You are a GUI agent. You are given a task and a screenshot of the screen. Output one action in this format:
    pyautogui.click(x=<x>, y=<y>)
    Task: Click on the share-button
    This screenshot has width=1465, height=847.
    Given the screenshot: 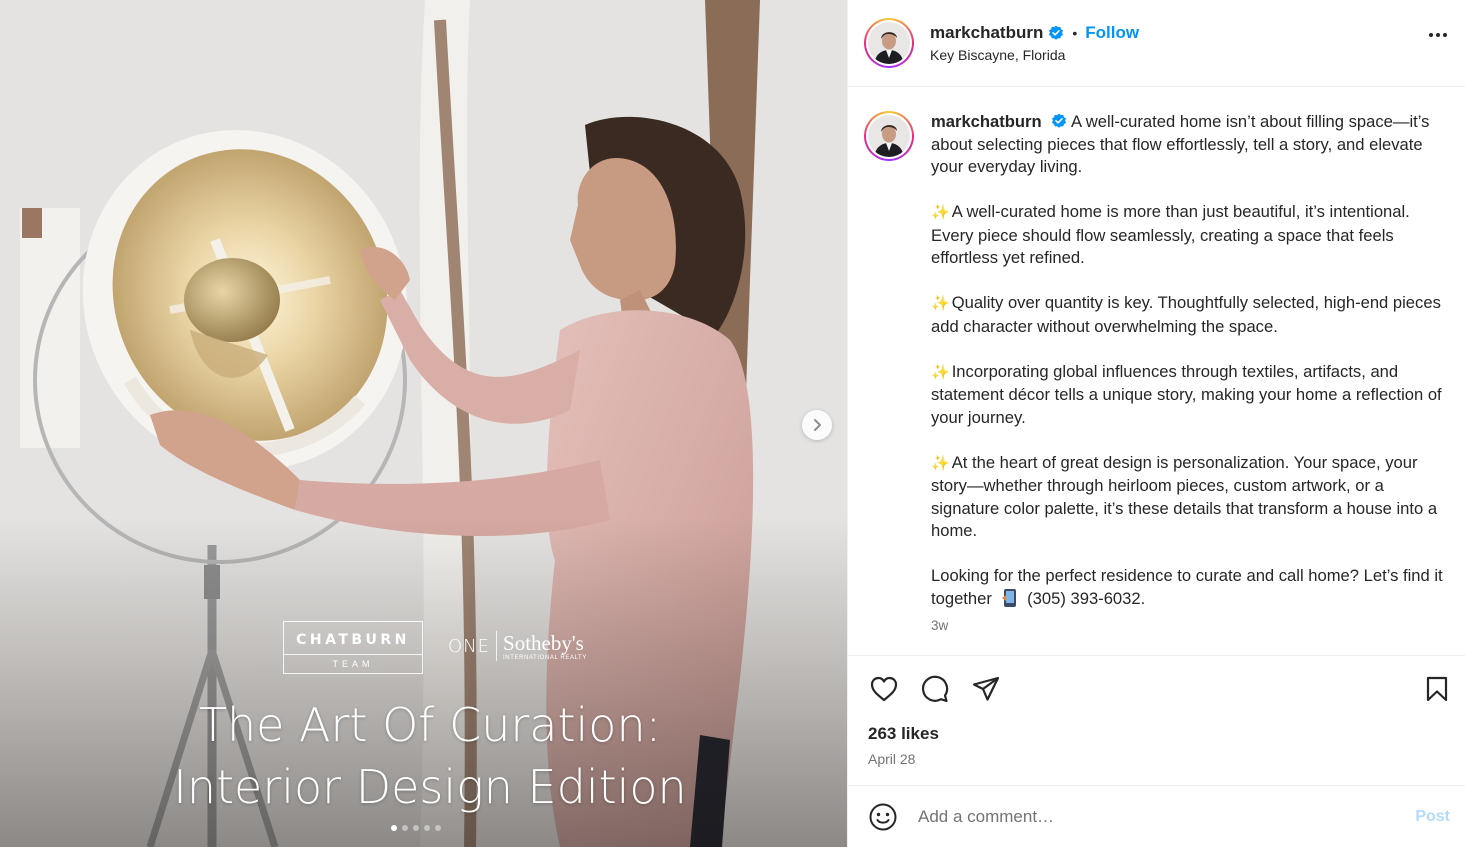 What is the action you would take?
    pyautogui.click(x=986, y=689)
    